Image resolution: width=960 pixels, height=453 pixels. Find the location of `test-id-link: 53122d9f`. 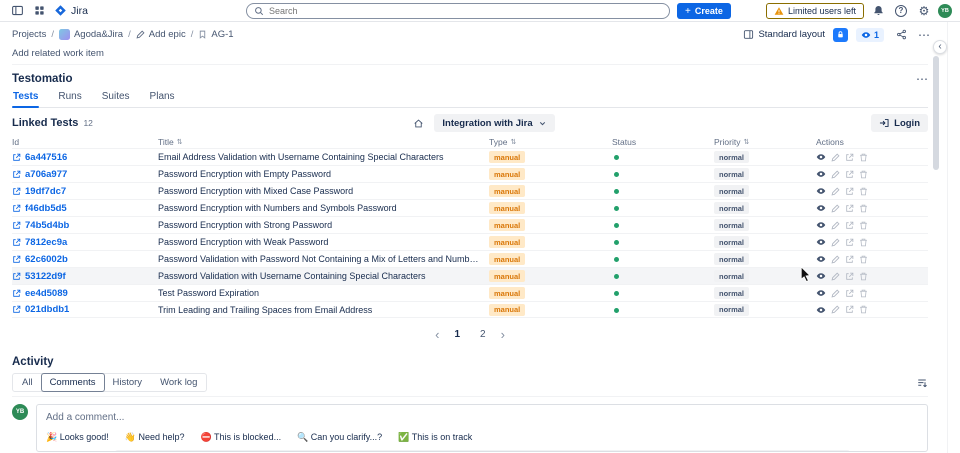

test-id-link: 53122d9f is located at coordinates (45, 276).